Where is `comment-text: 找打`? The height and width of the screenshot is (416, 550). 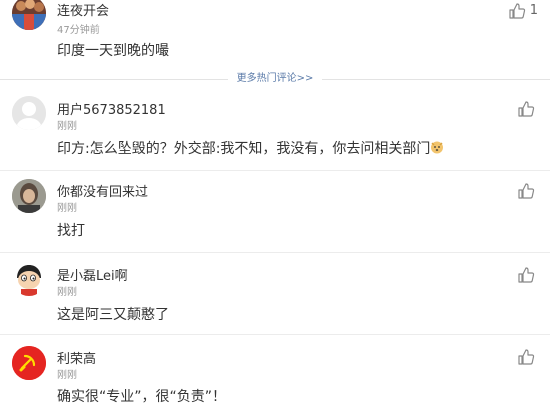
comment-text: 找打 is located at coordinates (71, 231).